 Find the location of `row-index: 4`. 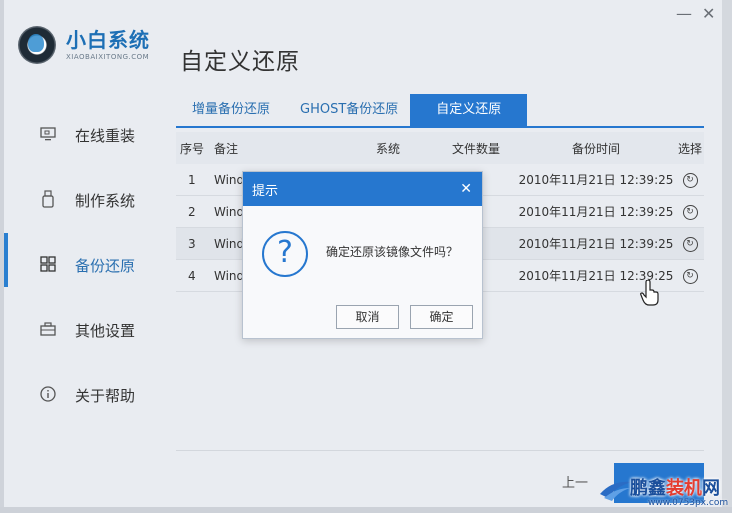

row-index: 4 is located at coordinates (192, 275).